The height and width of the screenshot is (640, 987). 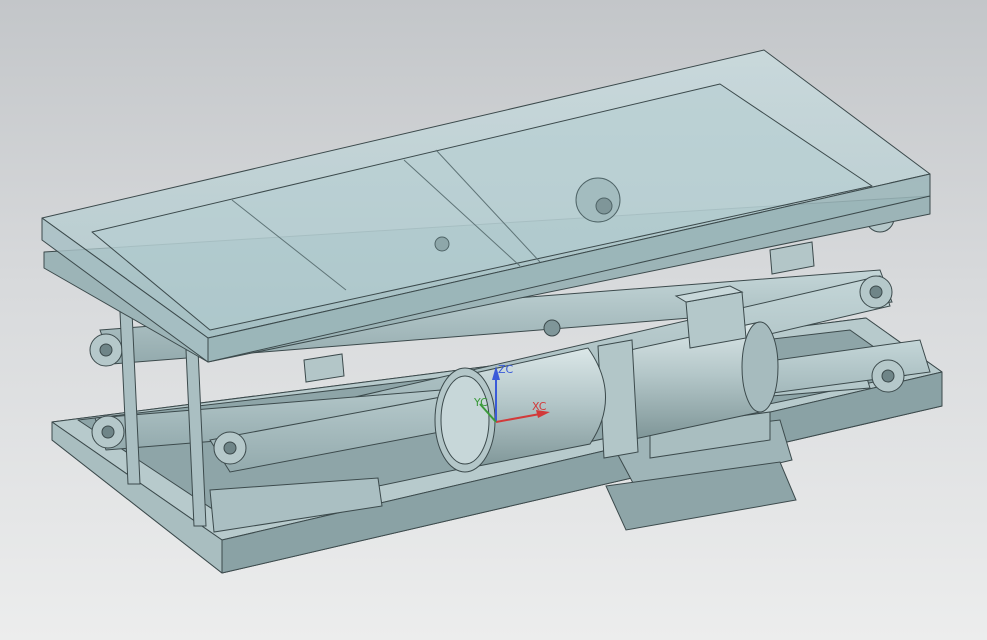 I want to click on xc-label: XC, so click(x=539, y=406).